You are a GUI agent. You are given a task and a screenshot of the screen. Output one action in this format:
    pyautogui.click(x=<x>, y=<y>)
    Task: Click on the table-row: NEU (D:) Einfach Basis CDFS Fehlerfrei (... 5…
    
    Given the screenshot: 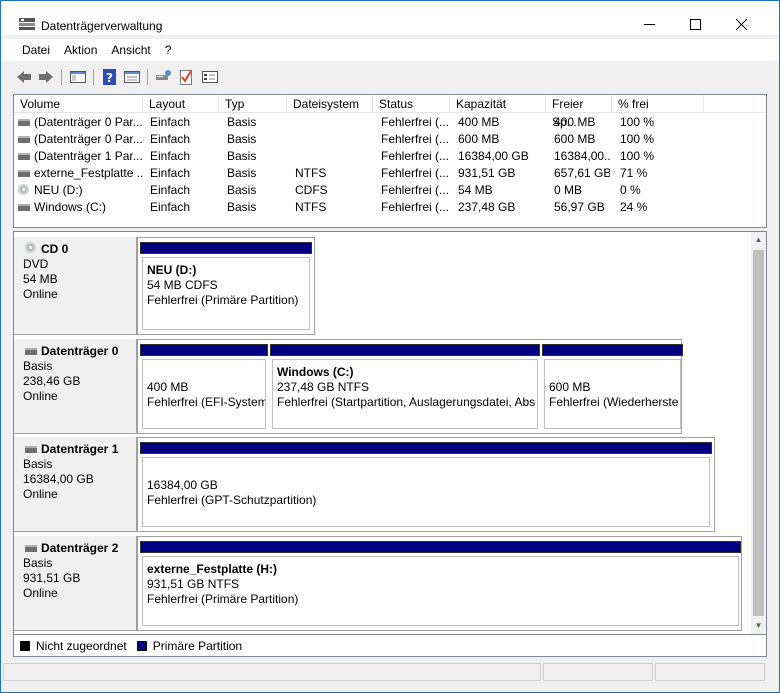 What is the action you would take?
    pyautogui.click(x=390, y=190)
    